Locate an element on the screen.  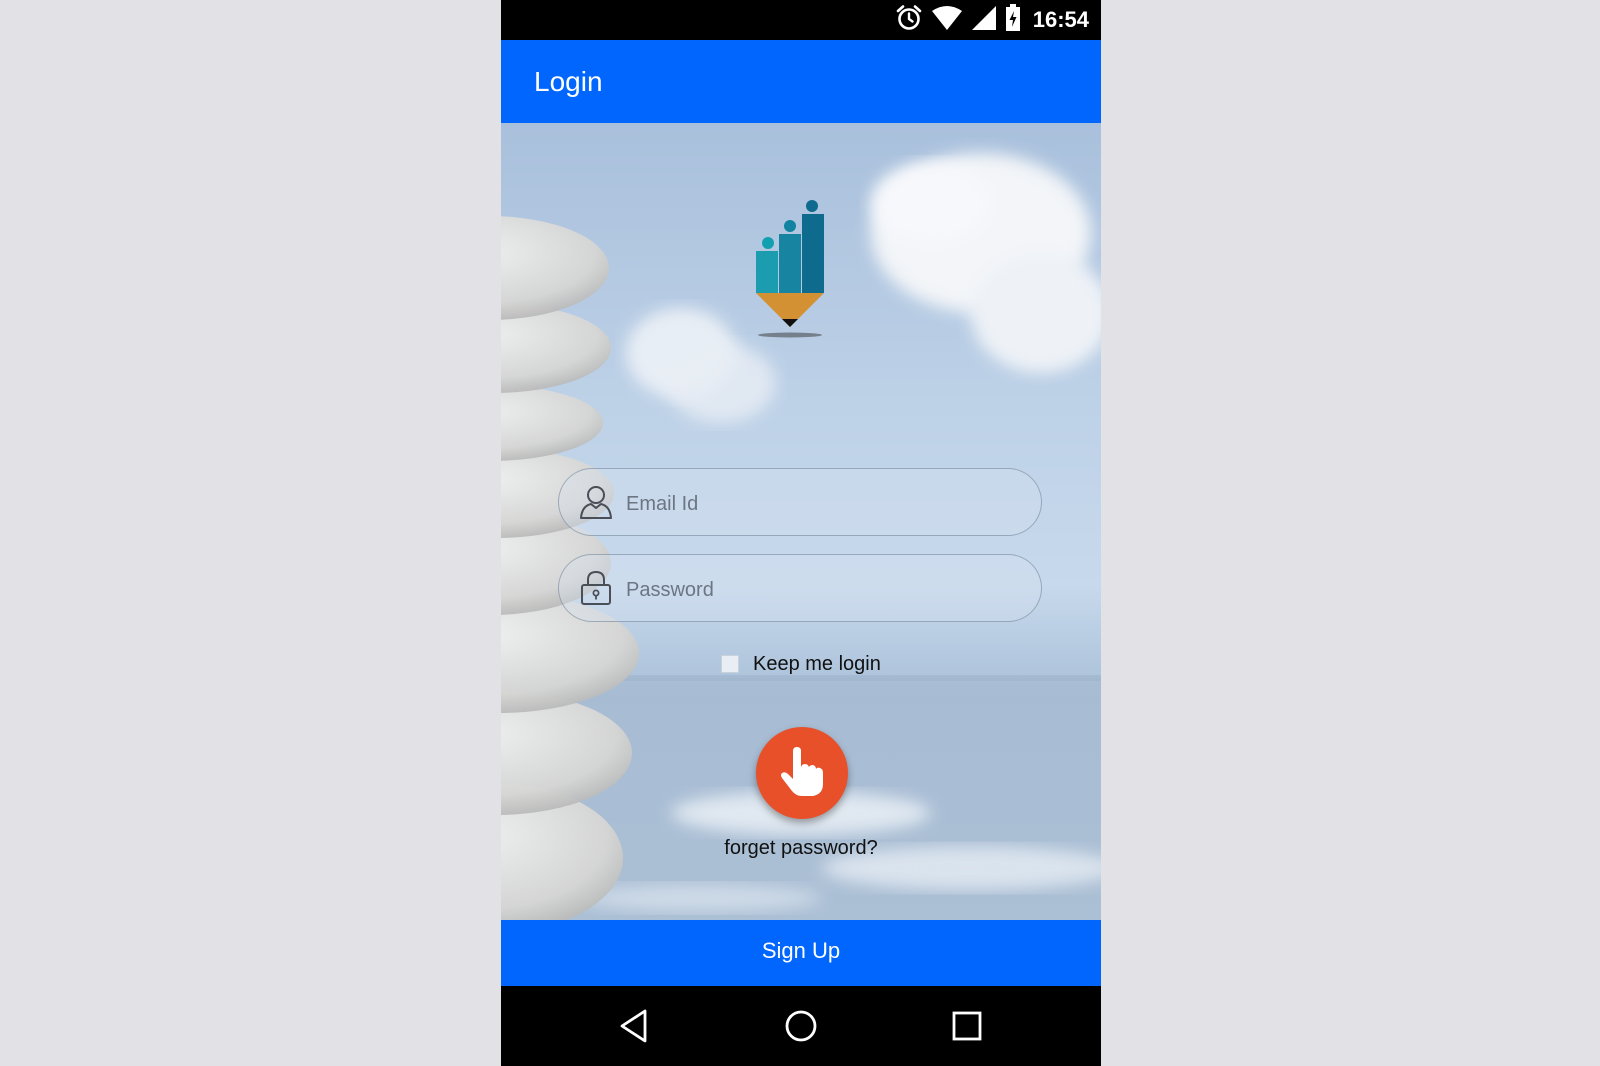
home-icon is located at coordinates (801, 1026).